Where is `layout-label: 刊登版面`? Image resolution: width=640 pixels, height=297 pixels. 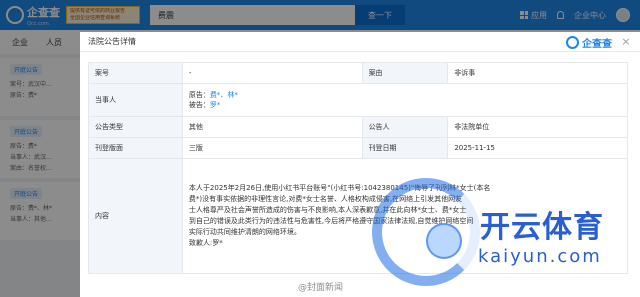
layout-label: 刊登版面 is located at coordinates (135, 148).